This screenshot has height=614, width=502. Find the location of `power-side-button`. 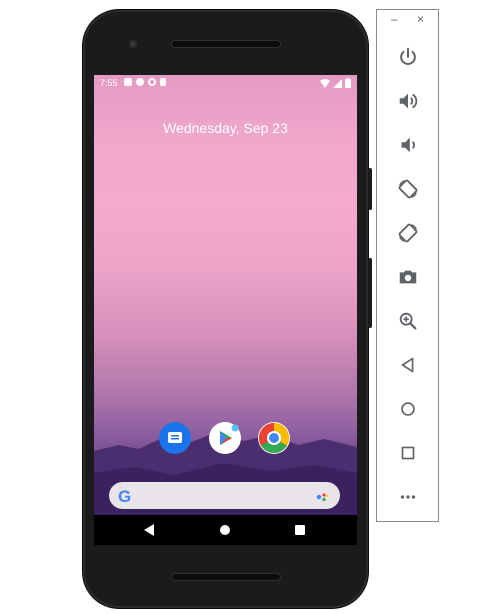

power-side-button is located at coordinates (370, 189).